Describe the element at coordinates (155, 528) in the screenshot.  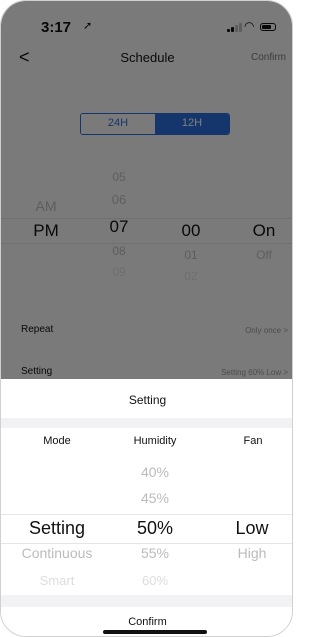
I see `humidity-option-selected: 50%` at that location.